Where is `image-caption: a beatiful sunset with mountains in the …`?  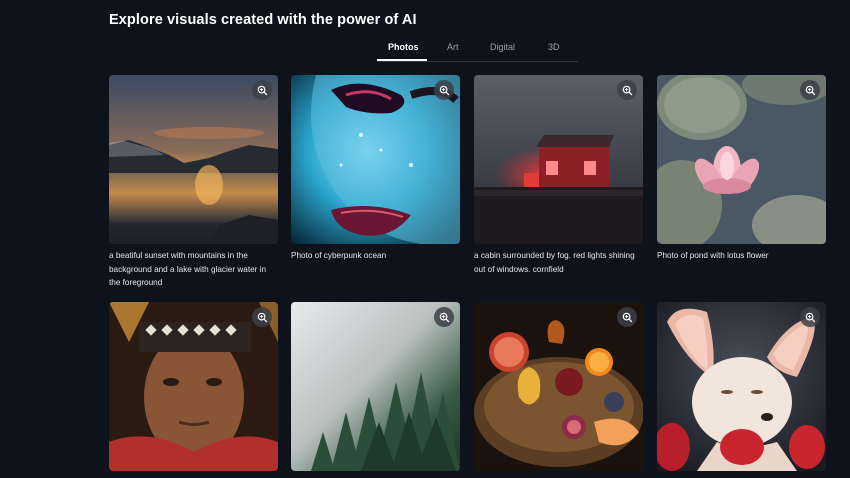 image-caption: a beatiful sunset with mountains in the … is located at coordinates (188, 269).